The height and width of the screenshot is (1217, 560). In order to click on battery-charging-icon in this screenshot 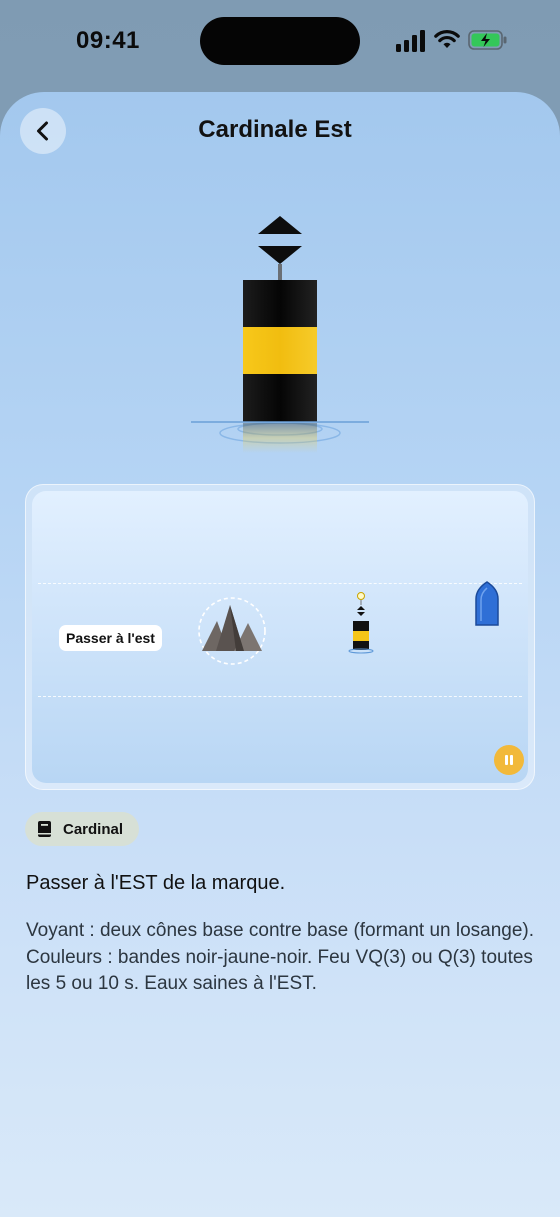, I will do `click(487, 40)`.